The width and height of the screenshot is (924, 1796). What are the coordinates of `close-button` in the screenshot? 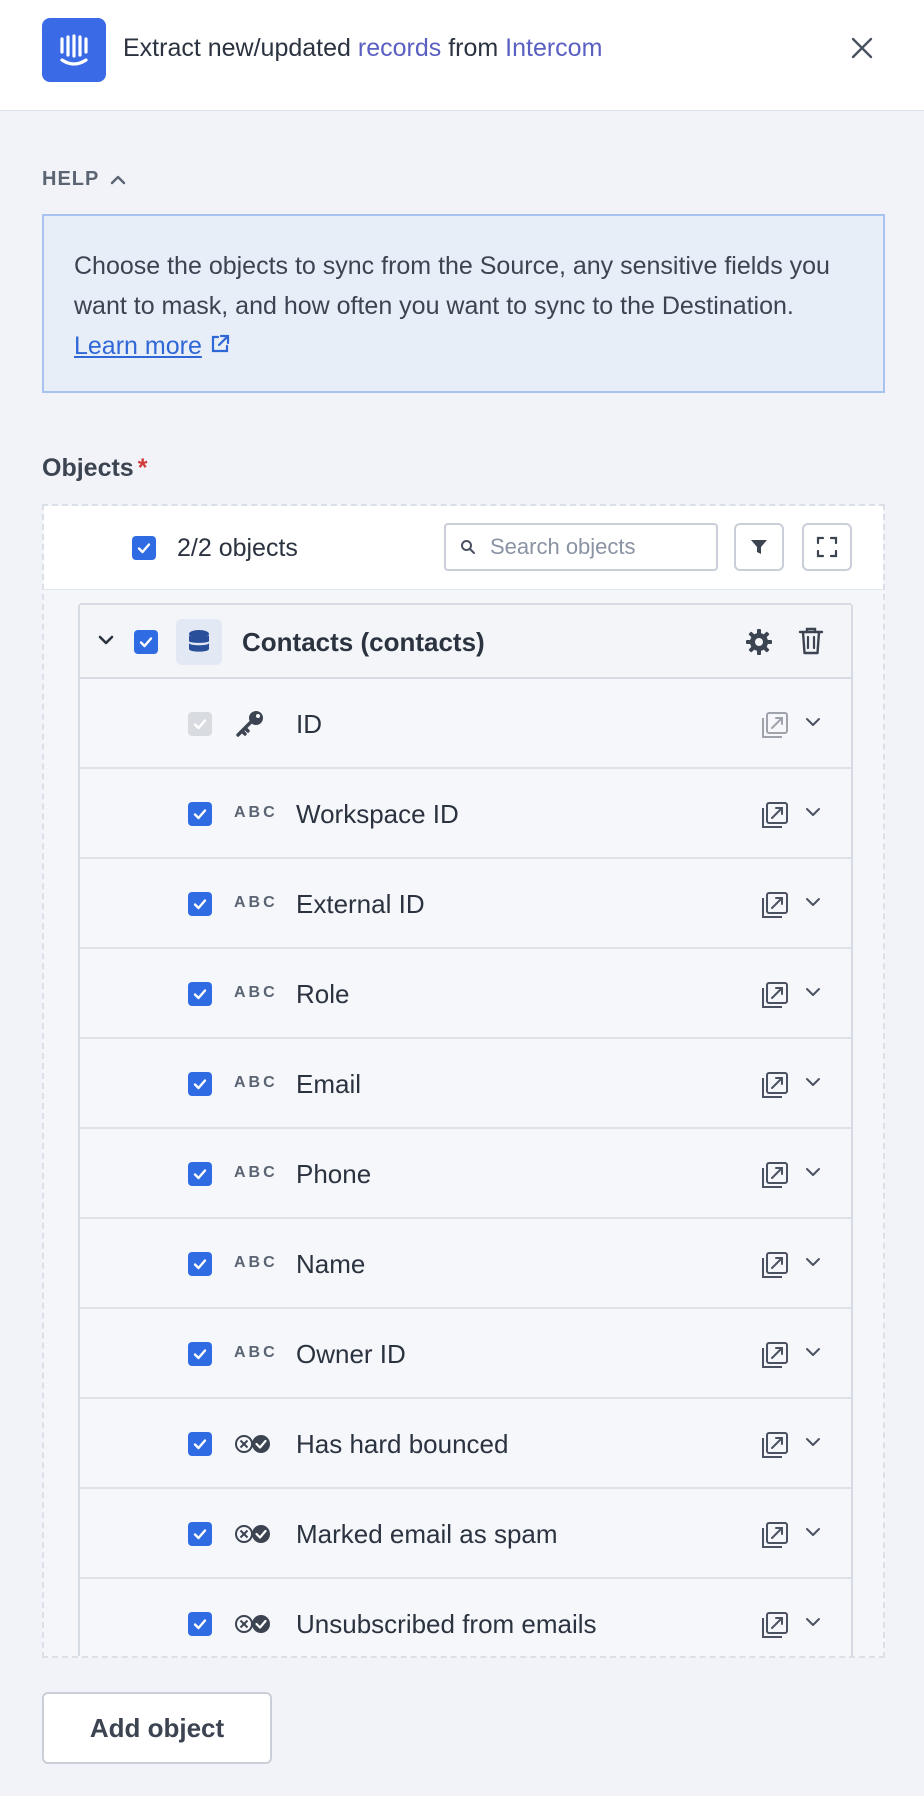 It's located at (862, 48).